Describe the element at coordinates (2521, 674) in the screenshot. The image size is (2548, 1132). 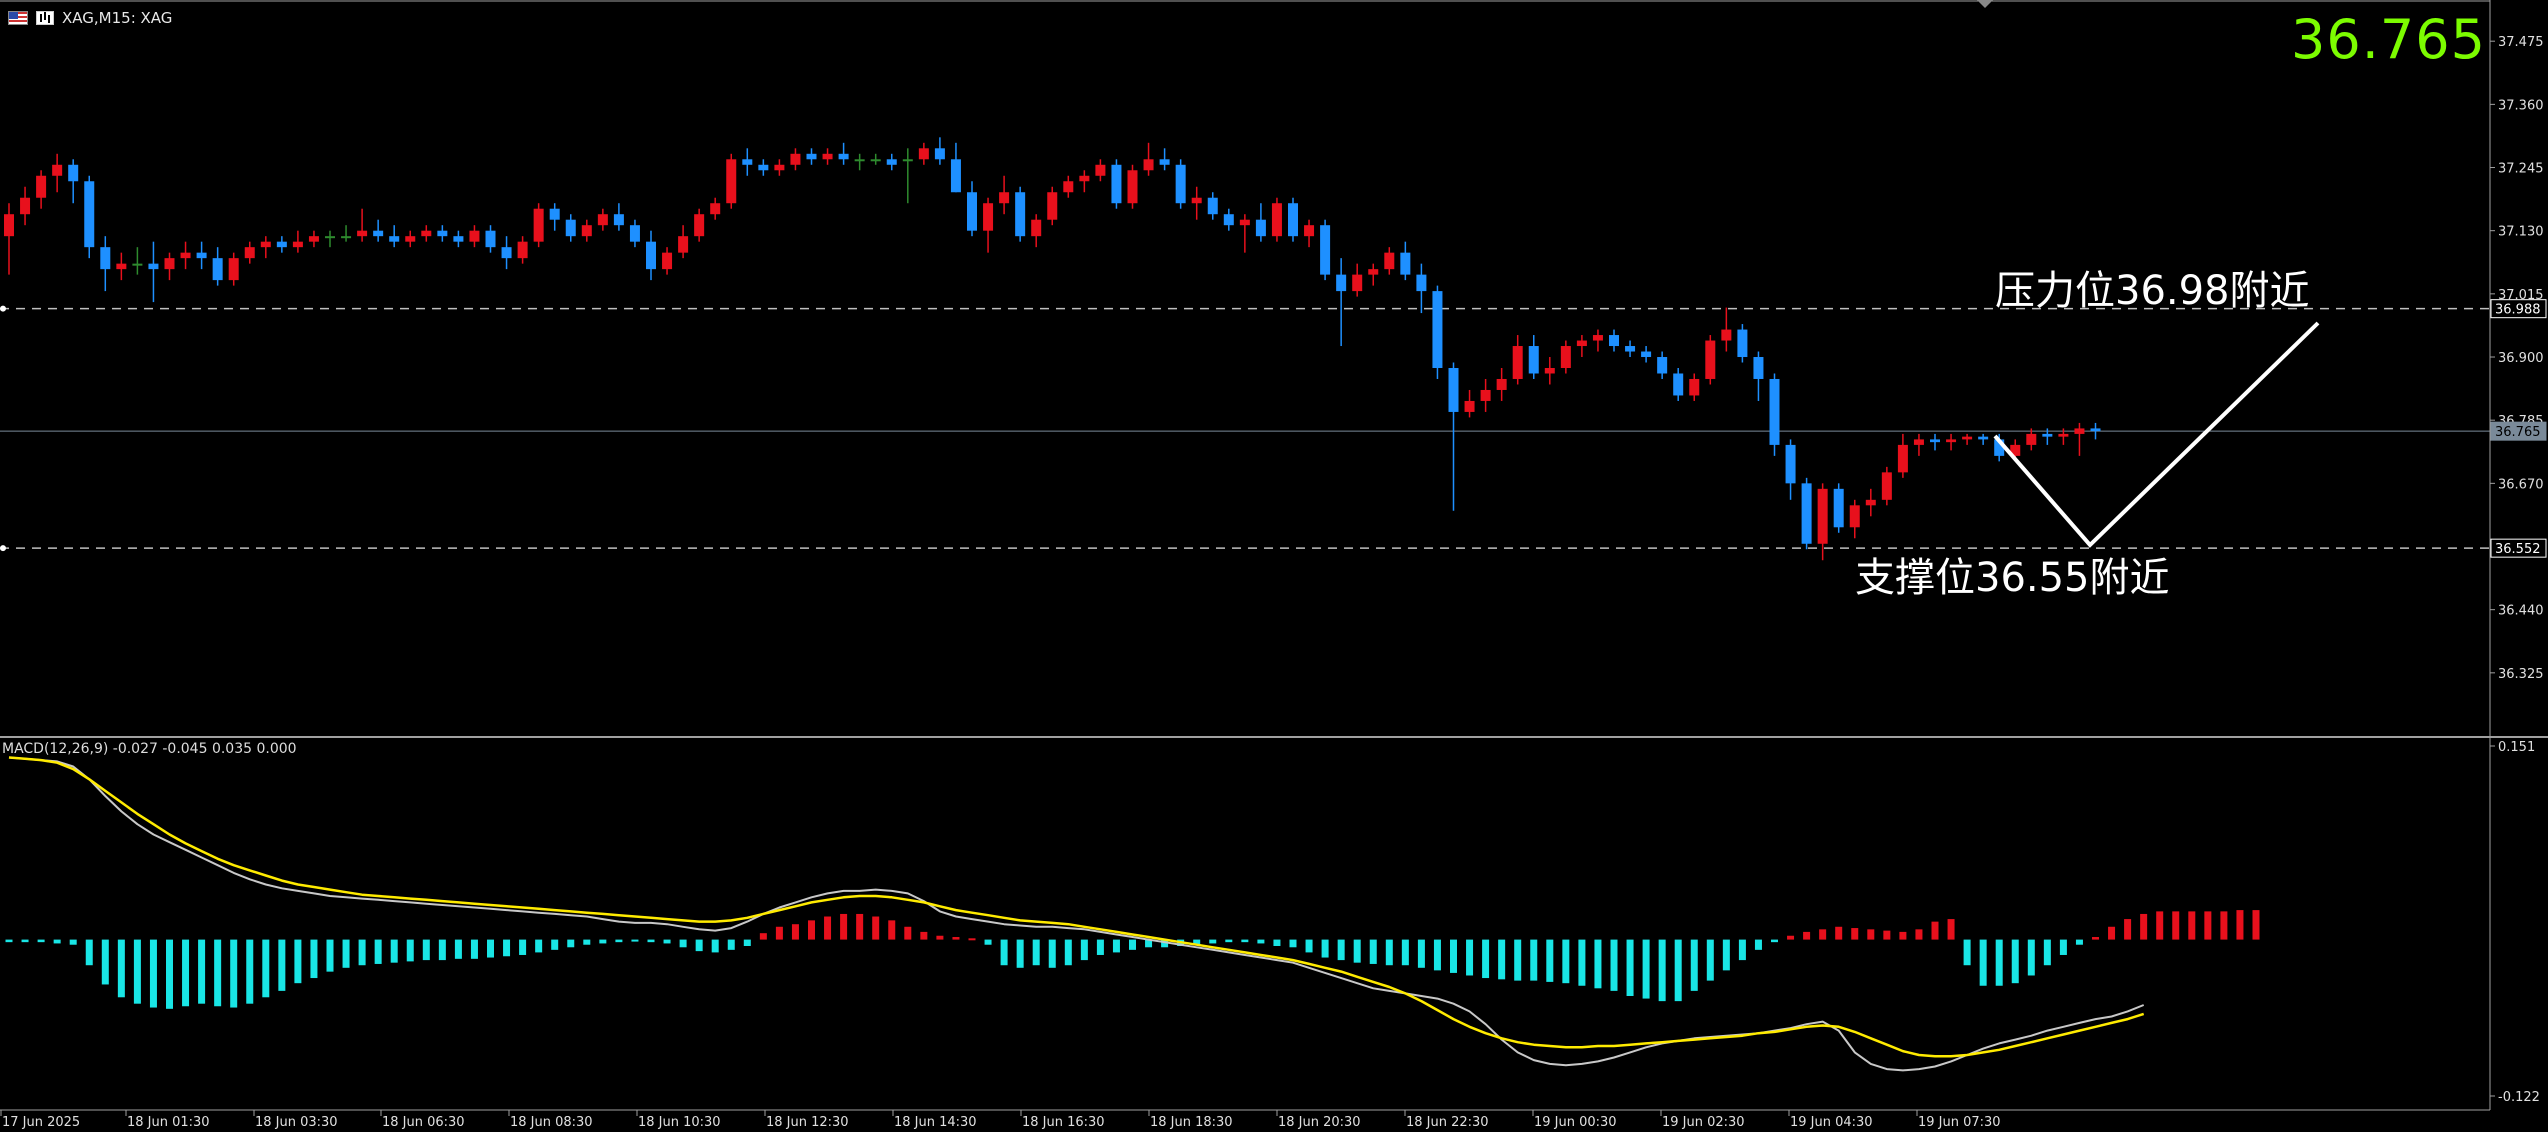
I see `price-tick-label: 36.325` at that location.